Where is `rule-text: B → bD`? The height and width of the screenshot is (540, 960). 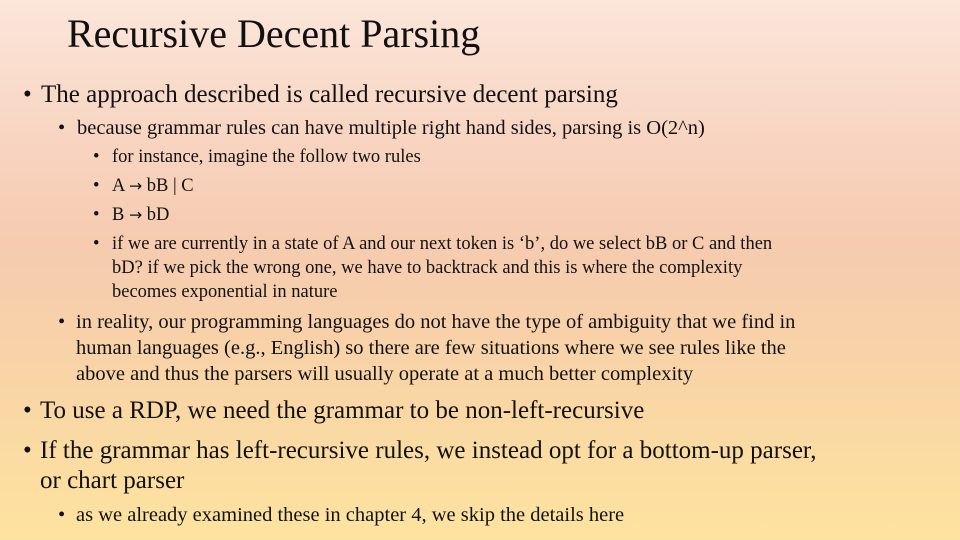
rule-text: B → bD is located at coordinates (140, 215).